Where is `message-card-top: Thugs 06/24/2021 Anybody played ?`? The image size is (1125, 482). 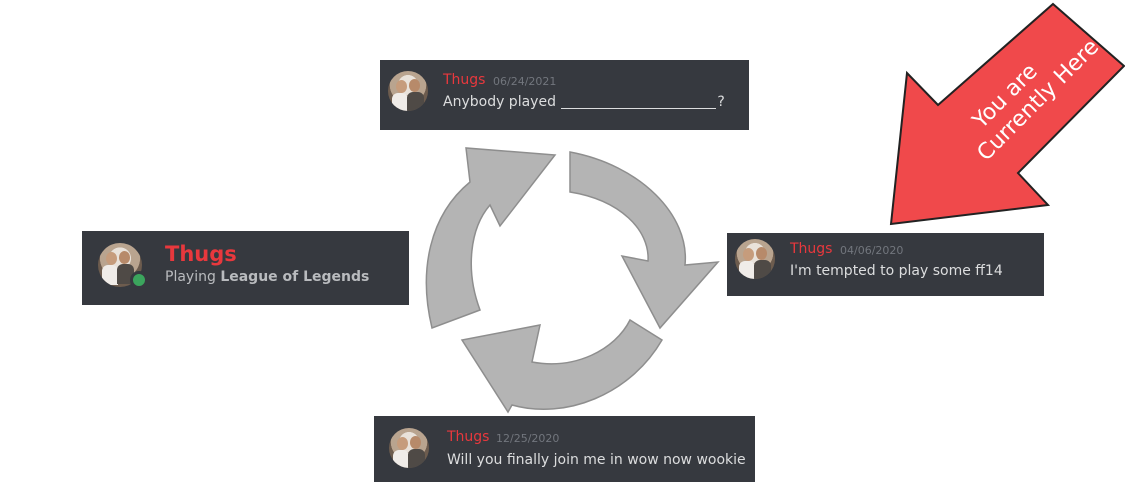 message-card-top: Thugs 06/24/2021 Anybody played ? is located at coordinates (564, 95).